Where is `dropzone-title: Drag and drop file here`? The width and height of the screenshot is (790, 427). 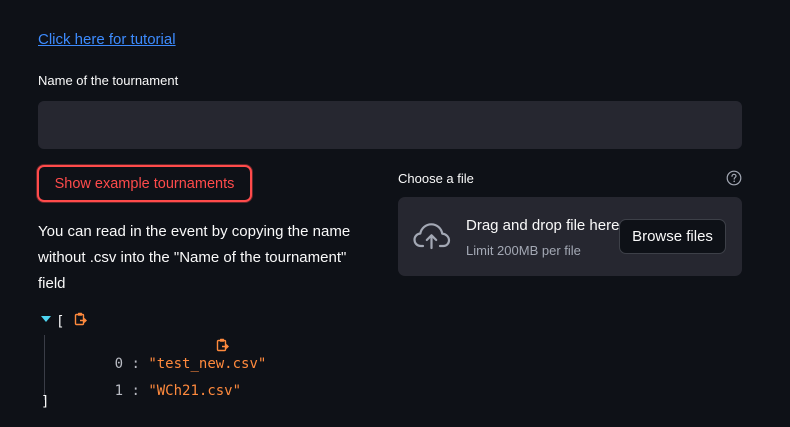 dropzone-title: Drag and drop file here is located at coordinates (543, 225).